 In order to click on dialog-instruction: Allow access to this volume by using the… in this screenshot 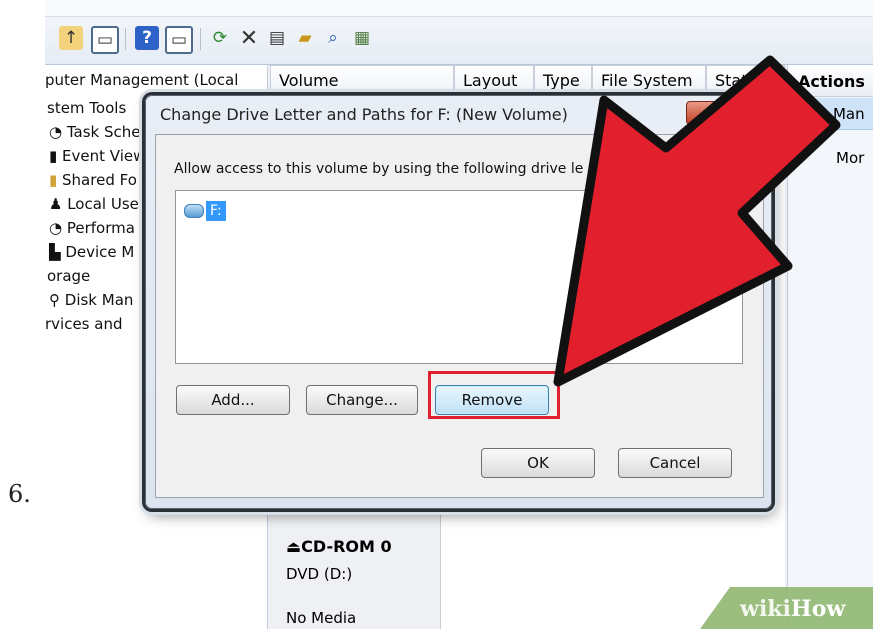, I will do `click(379, 169)`.